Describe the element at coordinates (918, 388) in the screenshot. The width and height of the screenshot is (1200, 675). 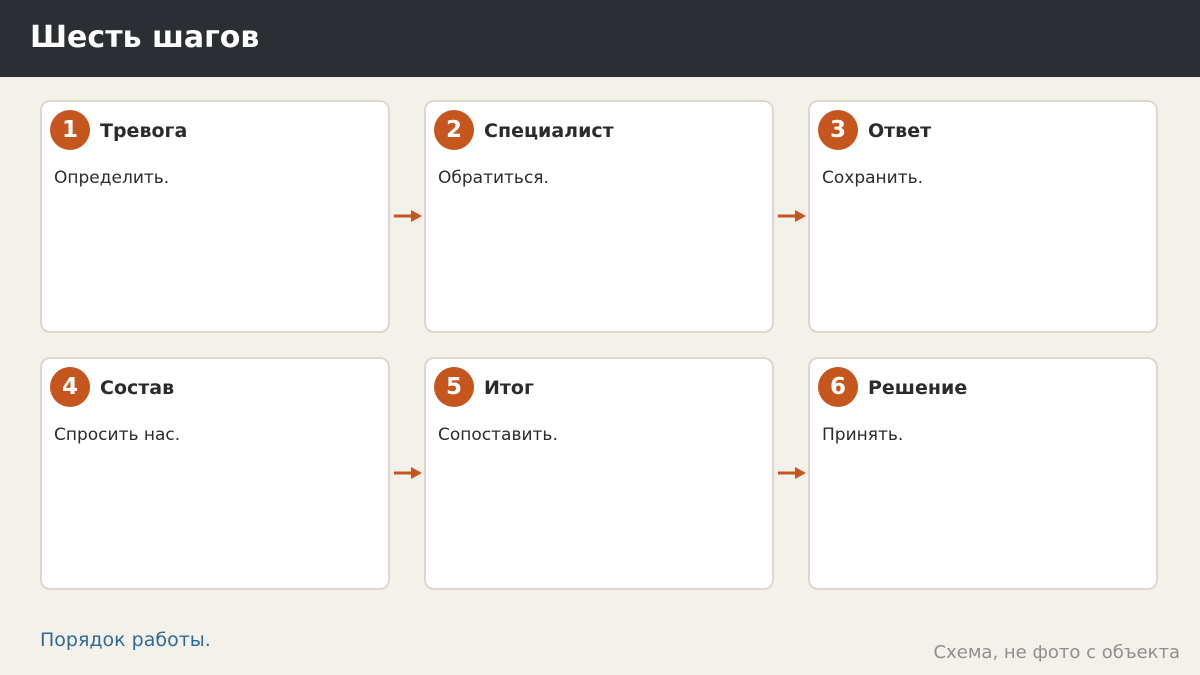
I see `step-title: Решение` at that location.